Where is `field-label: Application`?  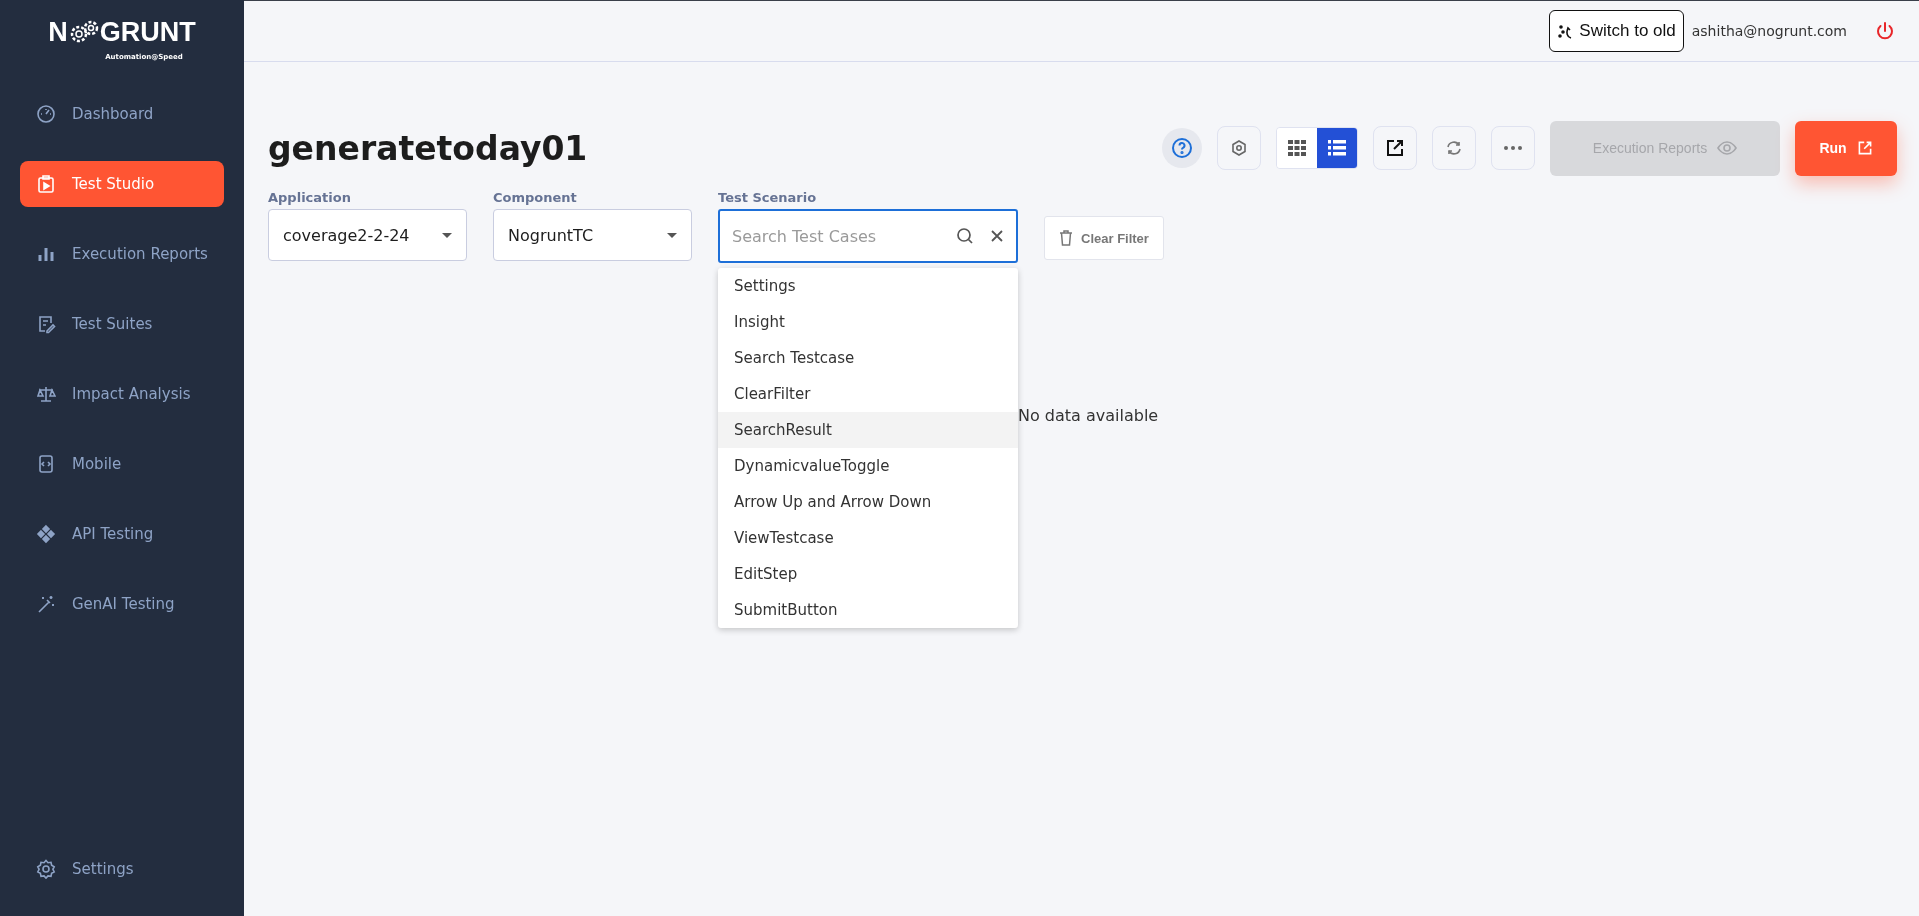
field-label: Application is located at coordinates (310, 197).